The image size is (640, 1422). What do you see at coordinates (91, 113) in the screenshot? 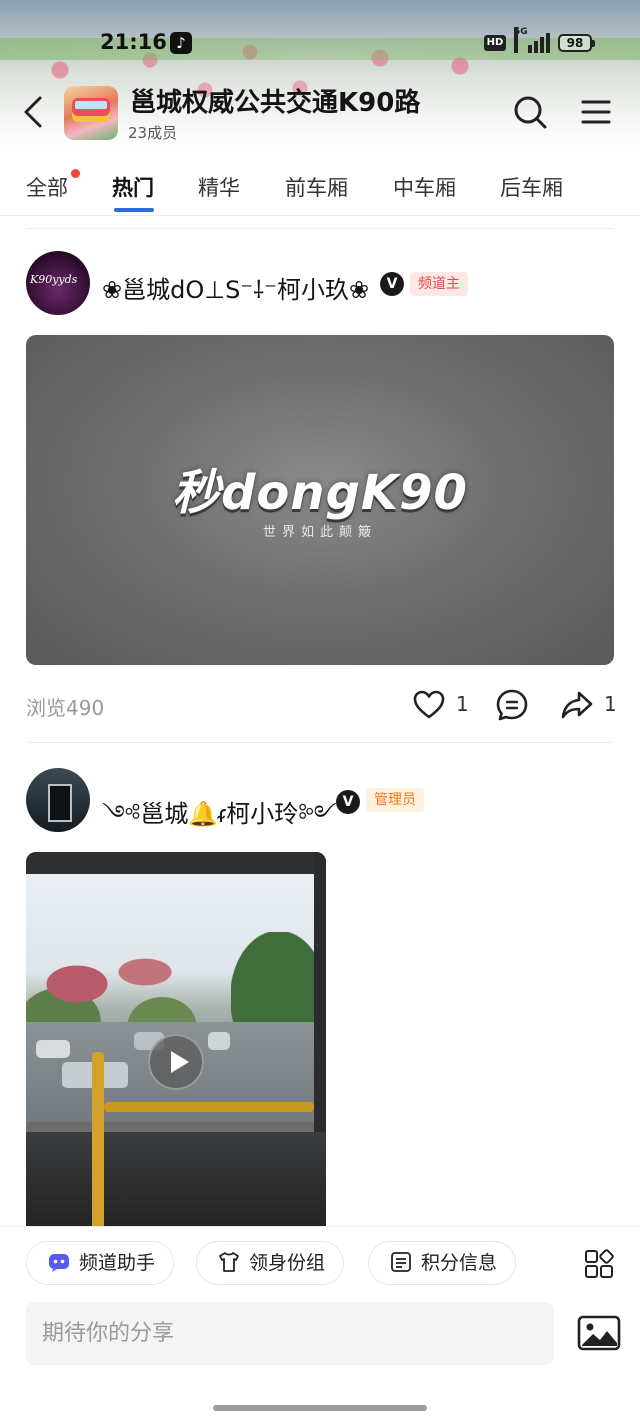
I see `channel-avatar` at bounding box center [91, 113].